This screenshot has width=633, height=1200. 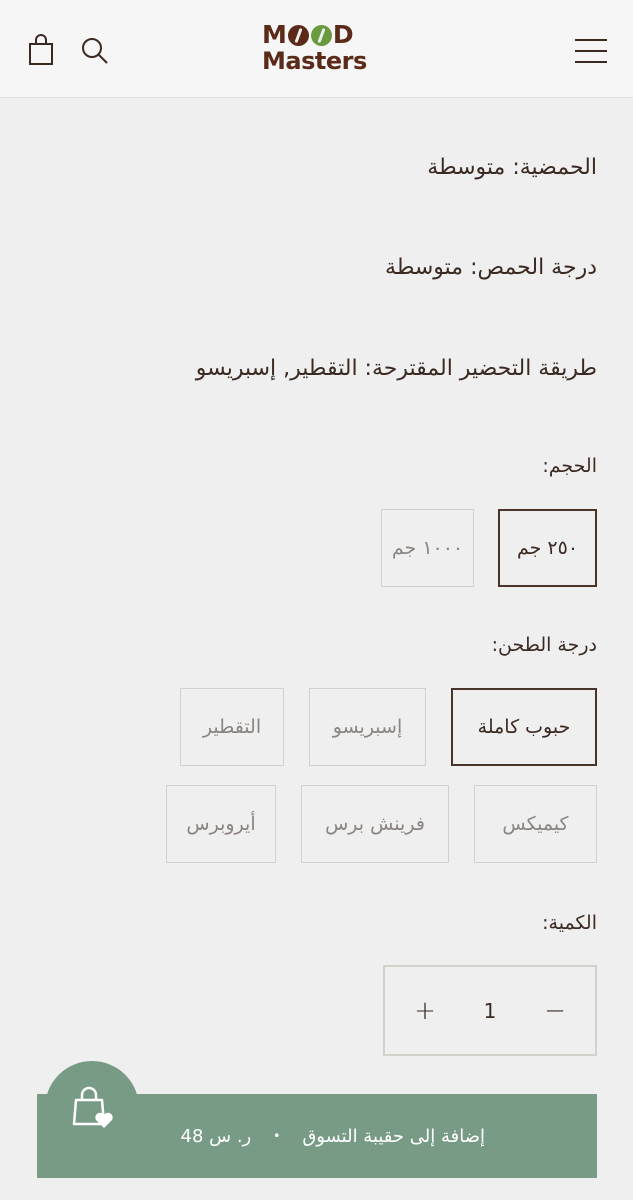 What do you see at coordinates (321, 35) in the screenshot?
I see `green-coffee-bean-icon` at bounding box center [321, 35].